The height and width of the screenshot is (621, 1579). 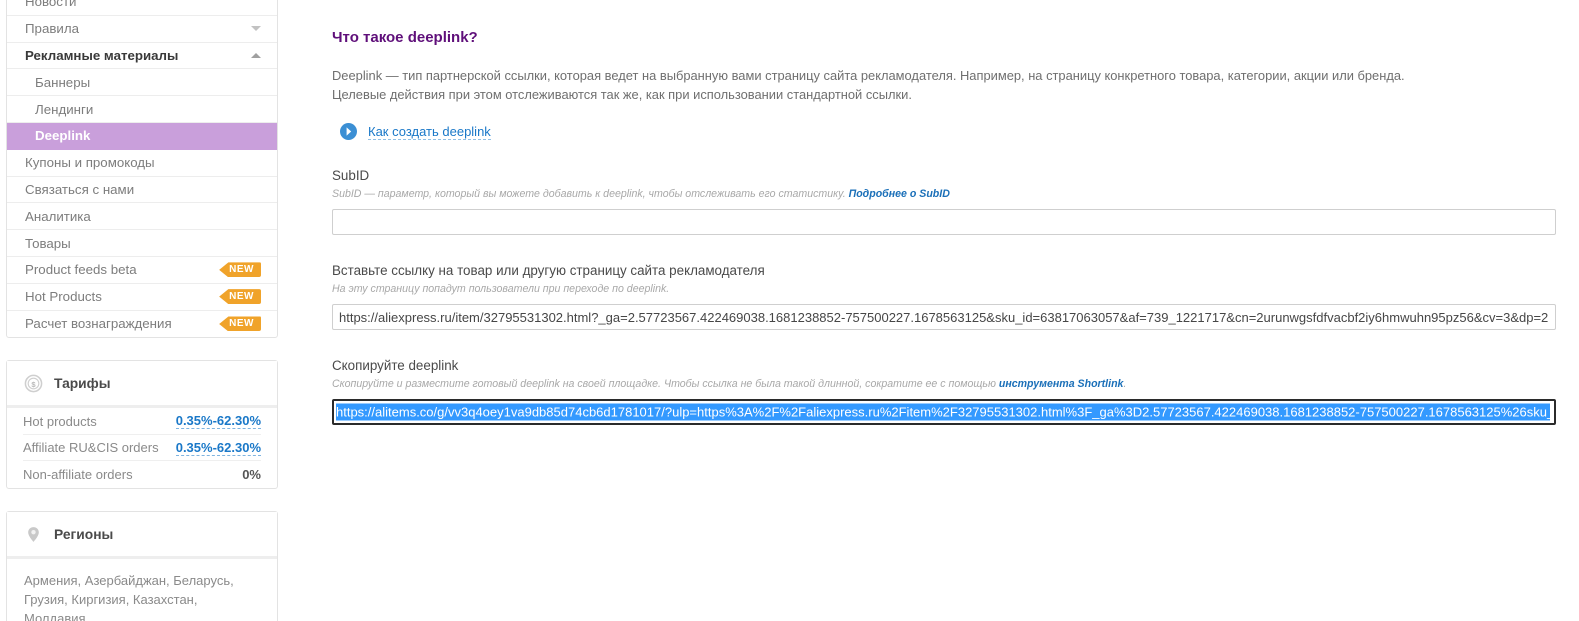 I want to click on sidebar-item-banners: Баннеры, so click(x=142, y=83).